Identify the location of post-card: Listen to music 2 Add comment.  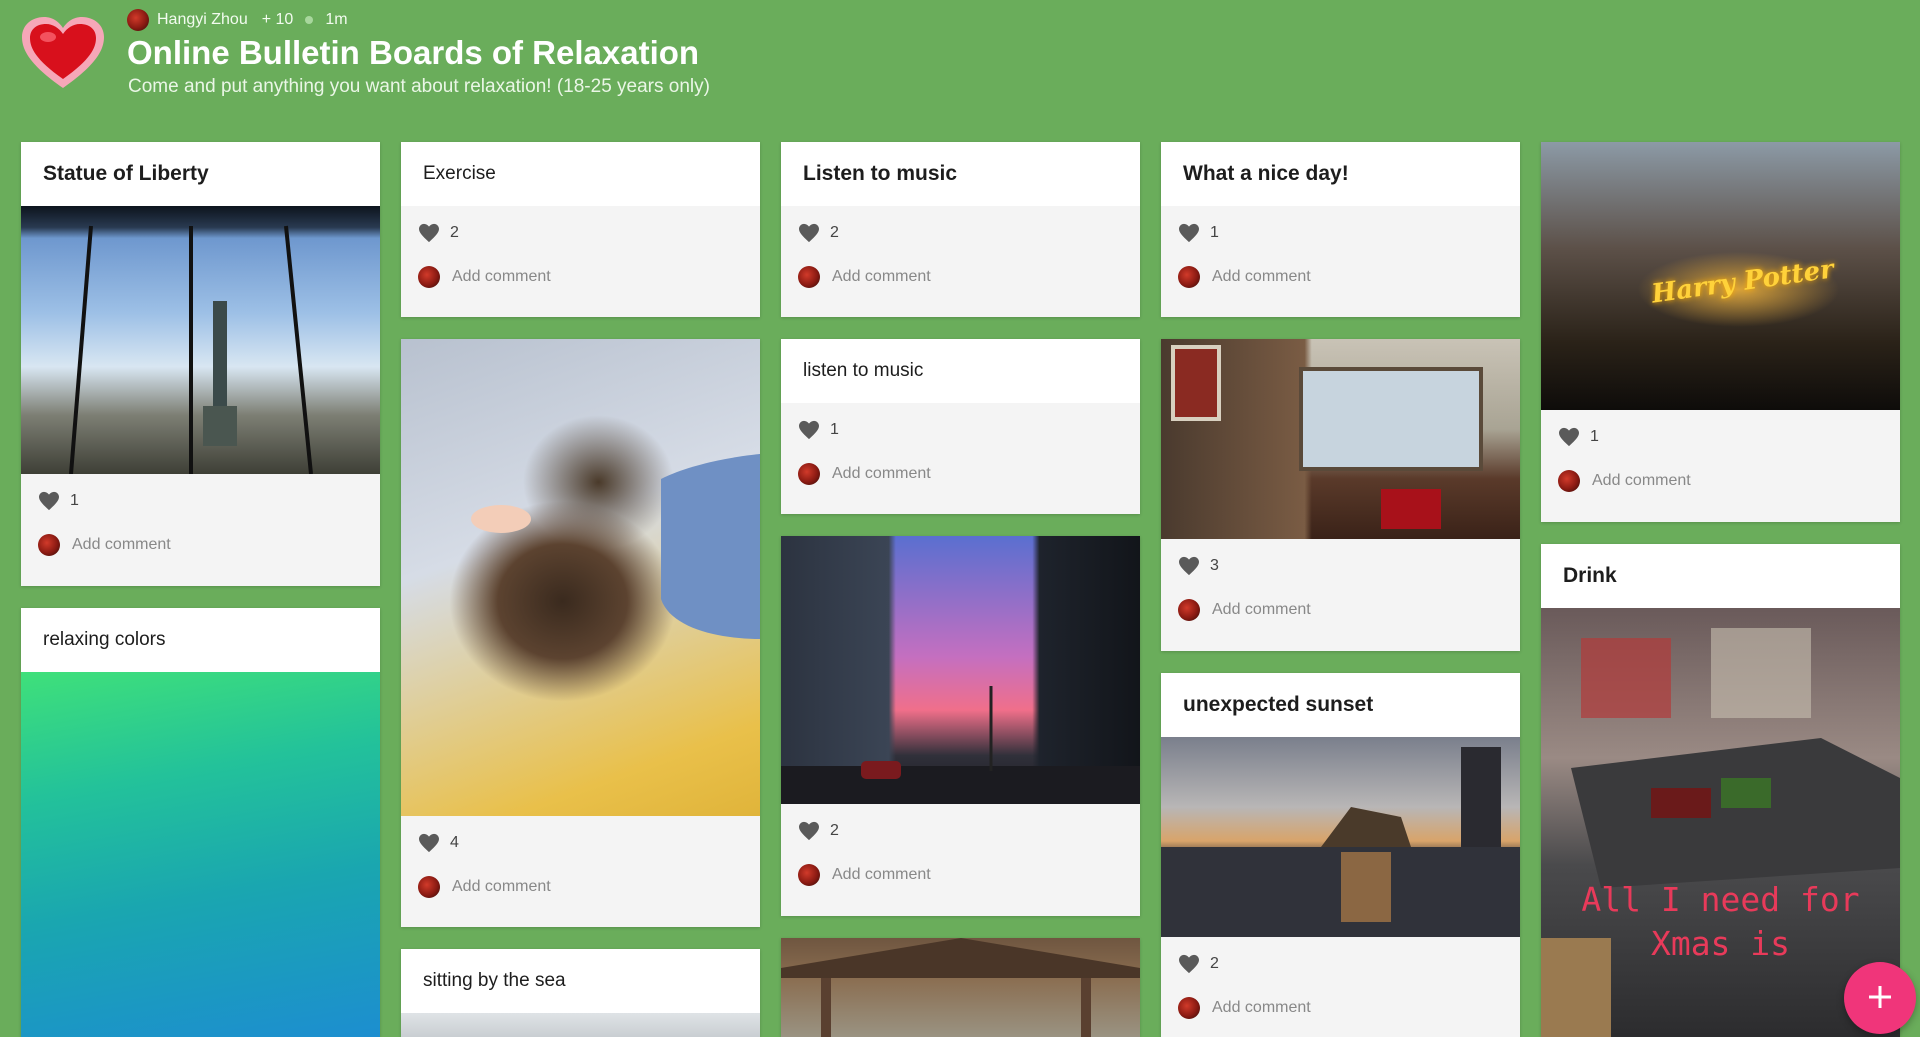
(960, 229).